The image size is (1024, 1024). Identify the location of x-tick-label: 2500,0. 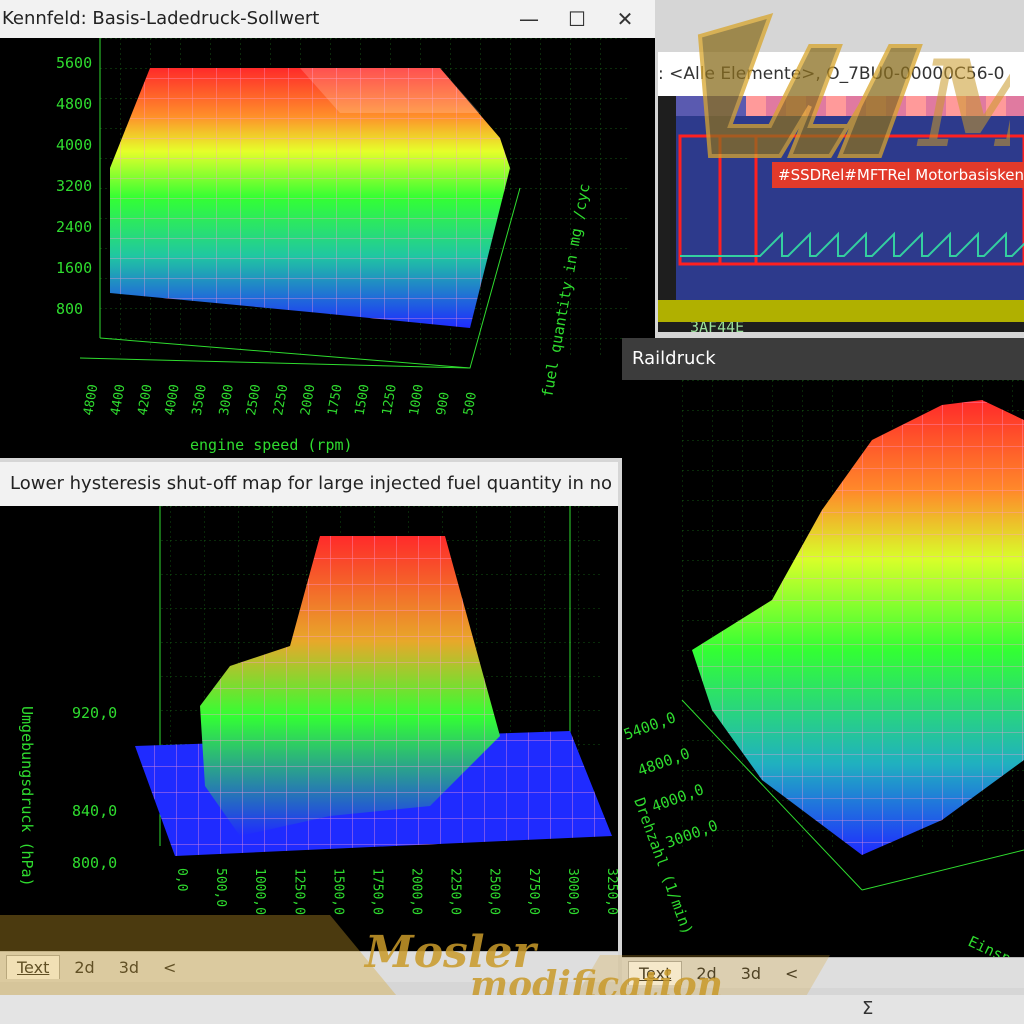
(494, 891).